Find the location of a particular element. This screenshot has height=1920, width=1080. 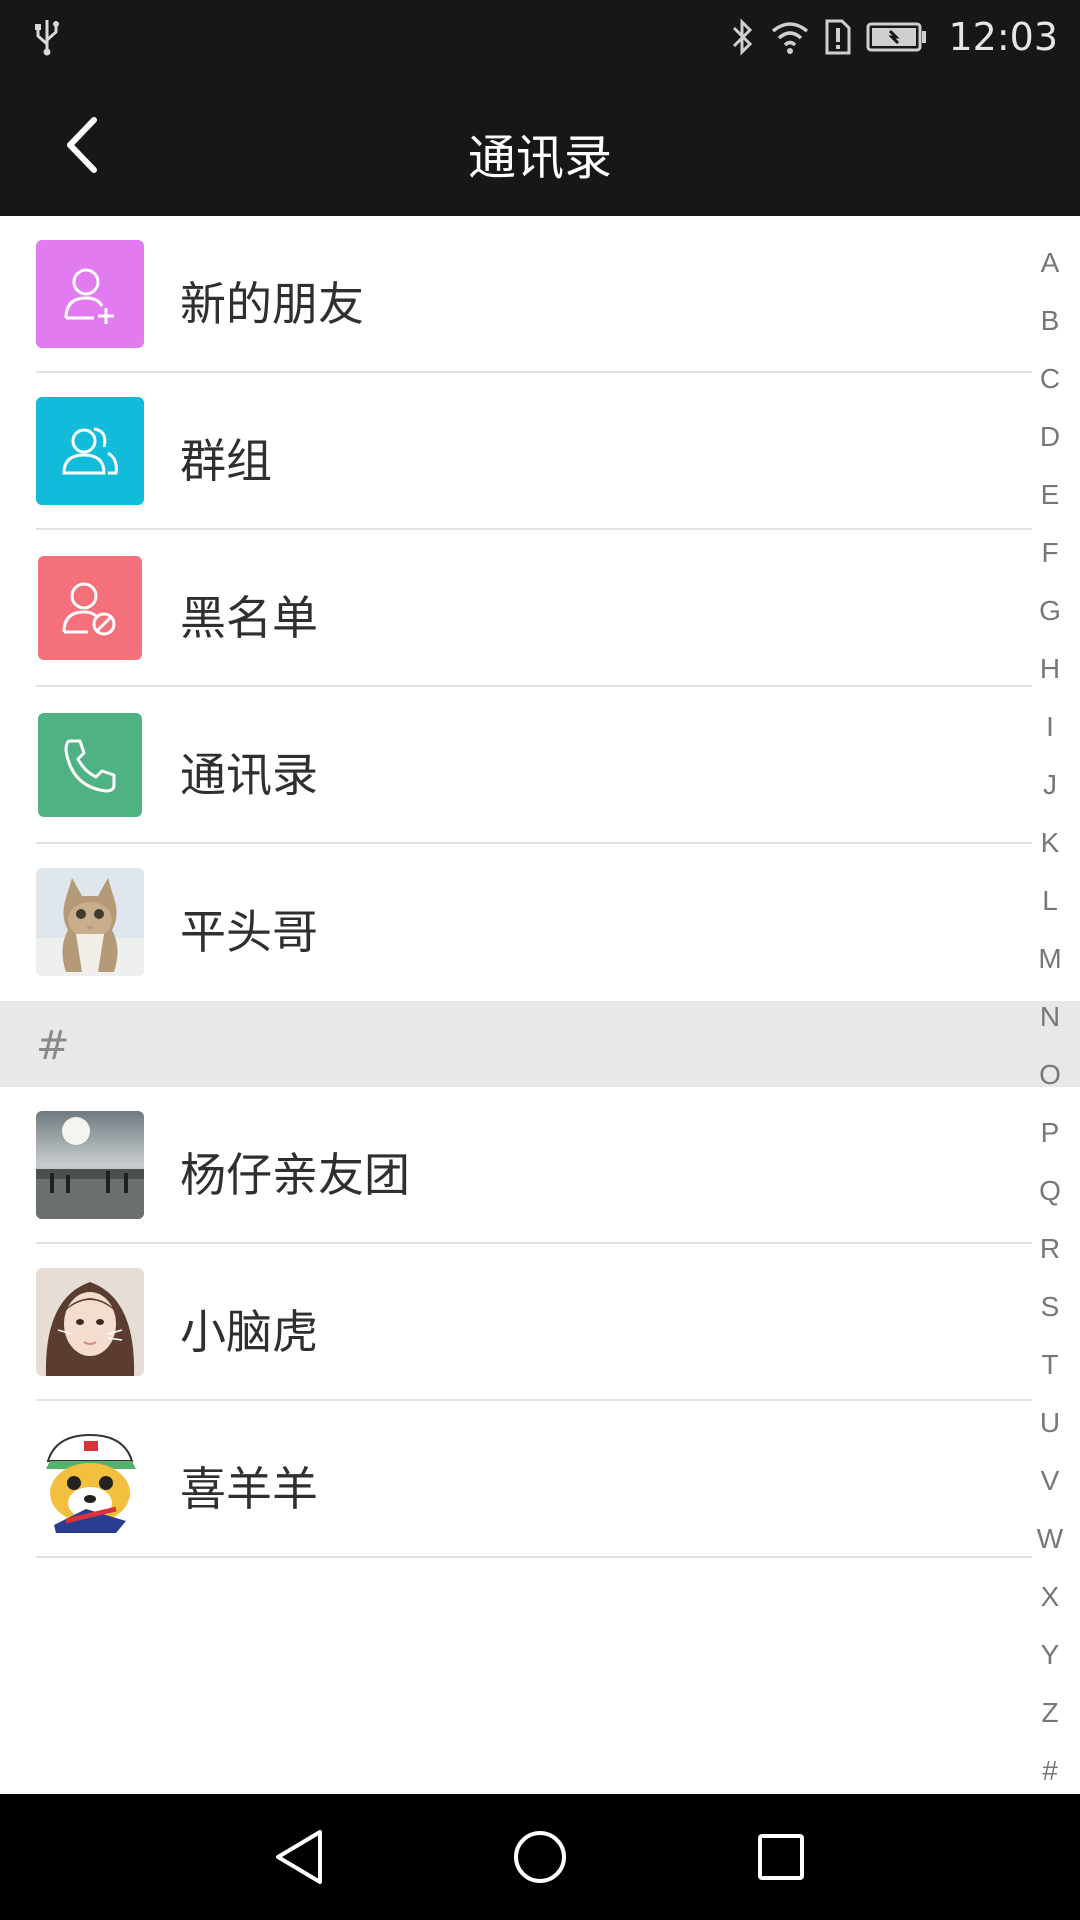

index-letter: L is located at coordinates (1050, 907).